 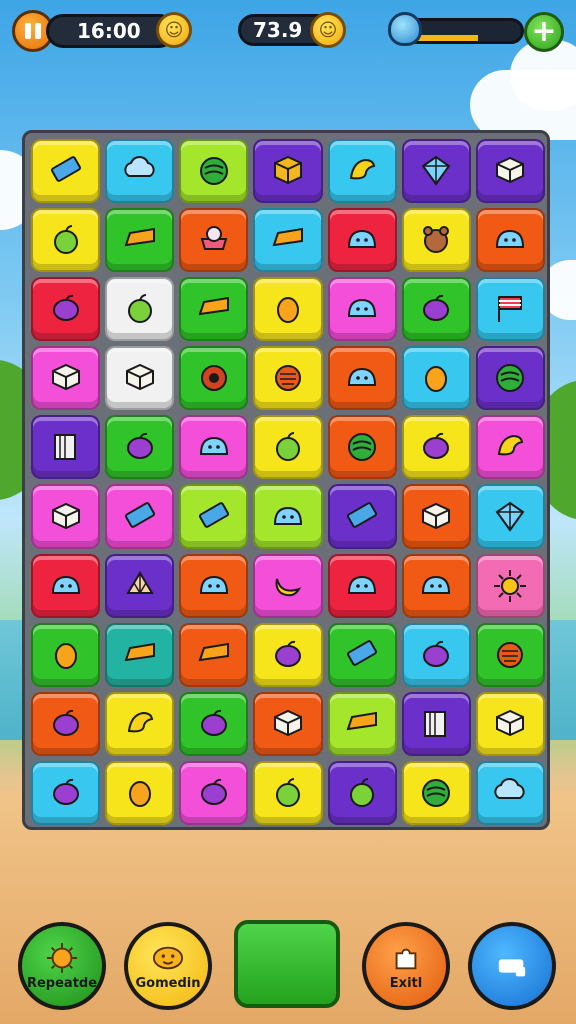 What do you see at coordinates (287, 964) in the screenshot?
I see `green-action-button` at bounding box center [287, 964].